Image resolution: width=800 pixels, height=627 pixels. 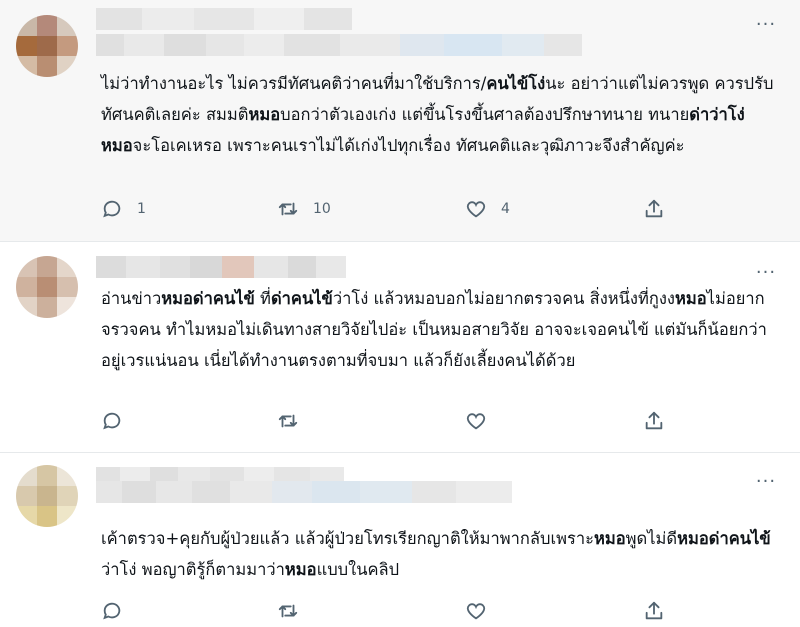 What do you see at coordinates (651, 538) in the screenshot?
I see `text-segment: พูดไม่ดี` at bounding box center [651, 538].